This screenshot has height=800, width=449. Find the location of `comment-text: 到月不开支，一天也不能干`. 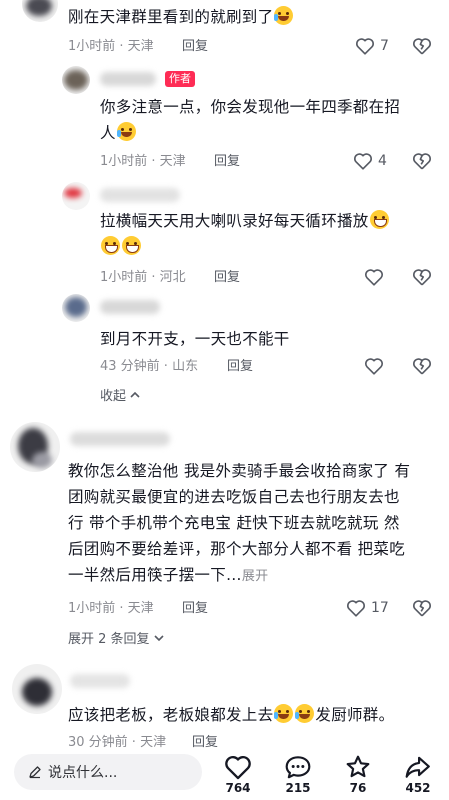

comment-text: 到月不开支，一天也不能干 is located at coordinates (195, 339).